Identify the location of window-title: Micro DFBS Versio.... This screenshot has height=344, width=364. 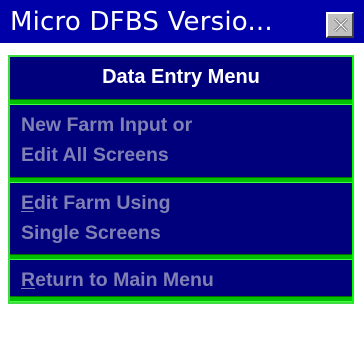
(141, 22).